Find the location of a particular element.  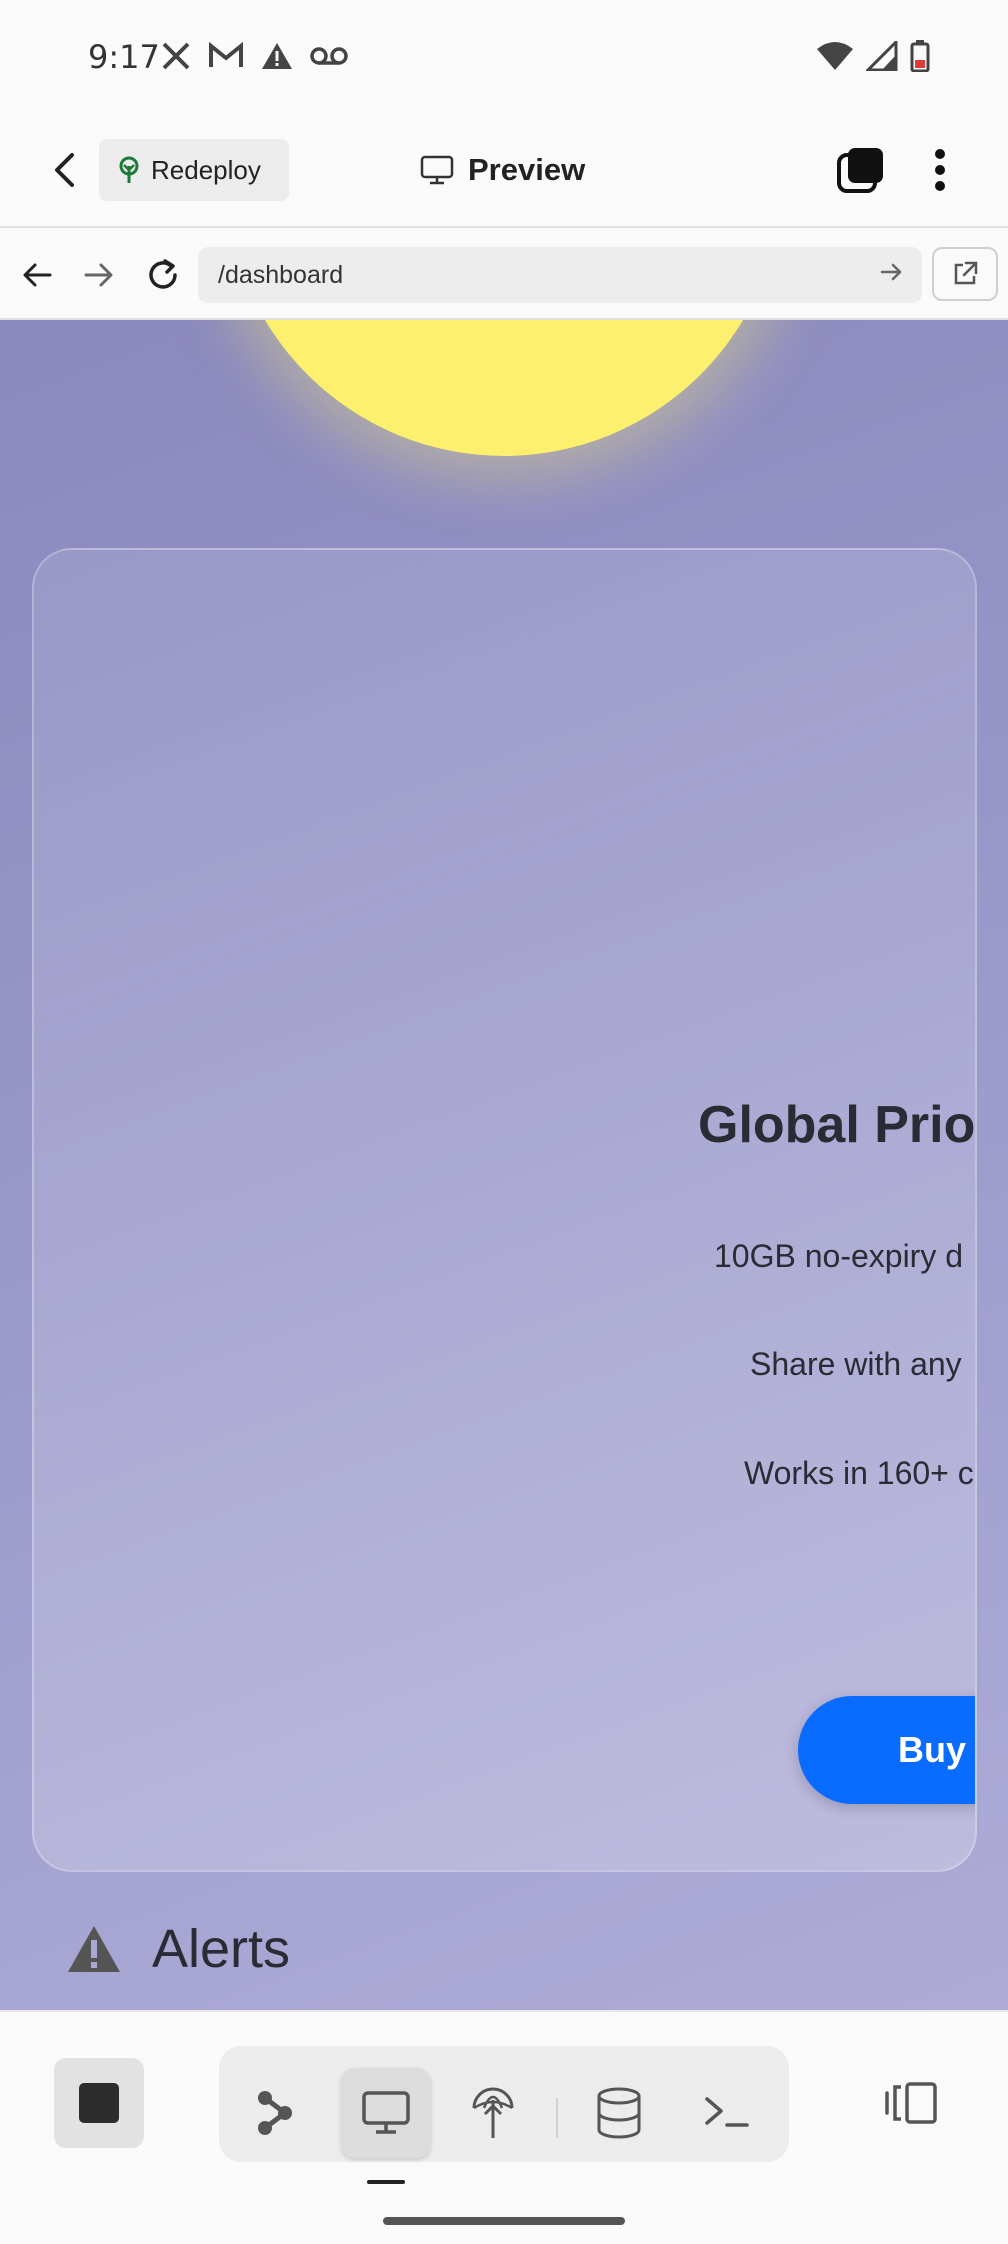

panel-toggle-button is located at coordinates (911, 2103).